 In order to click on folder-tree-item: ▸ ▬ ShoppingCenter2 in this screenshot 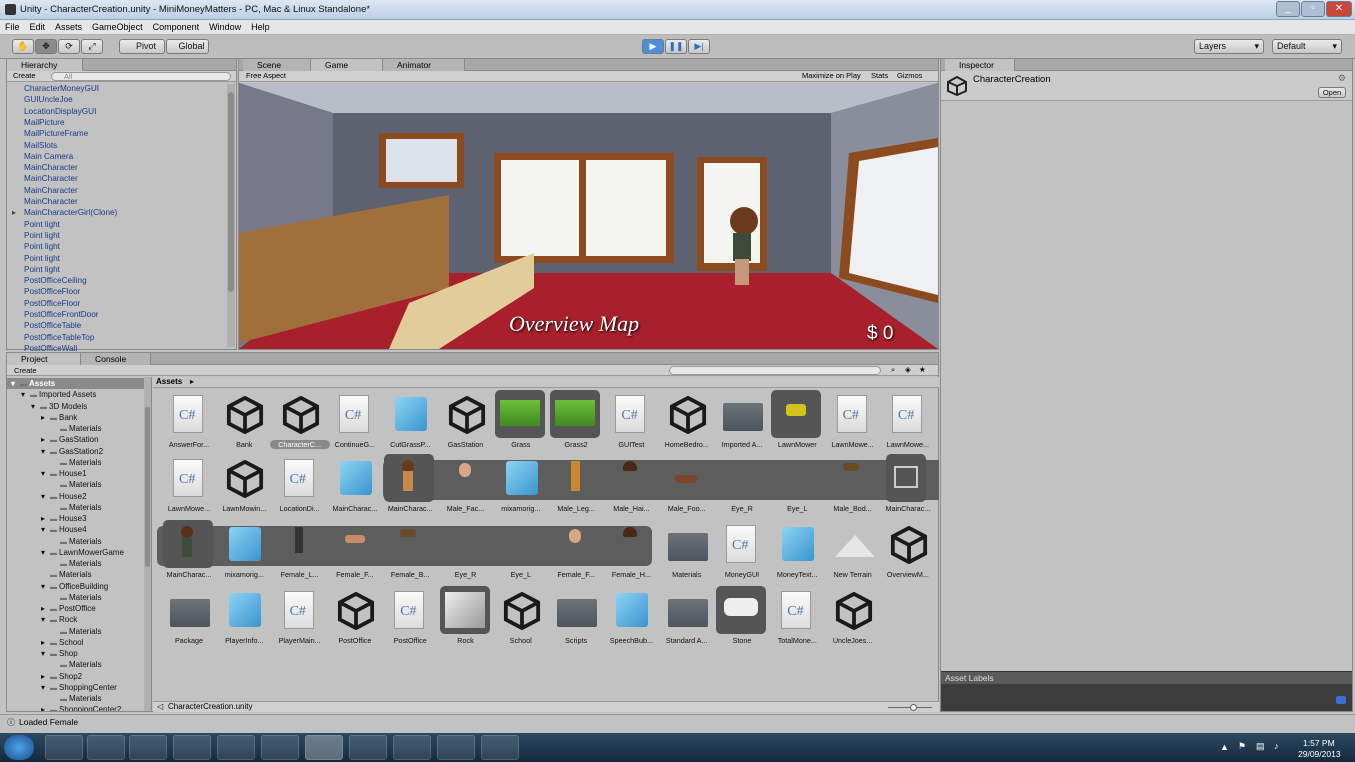, I will do `click(81, 707)`.